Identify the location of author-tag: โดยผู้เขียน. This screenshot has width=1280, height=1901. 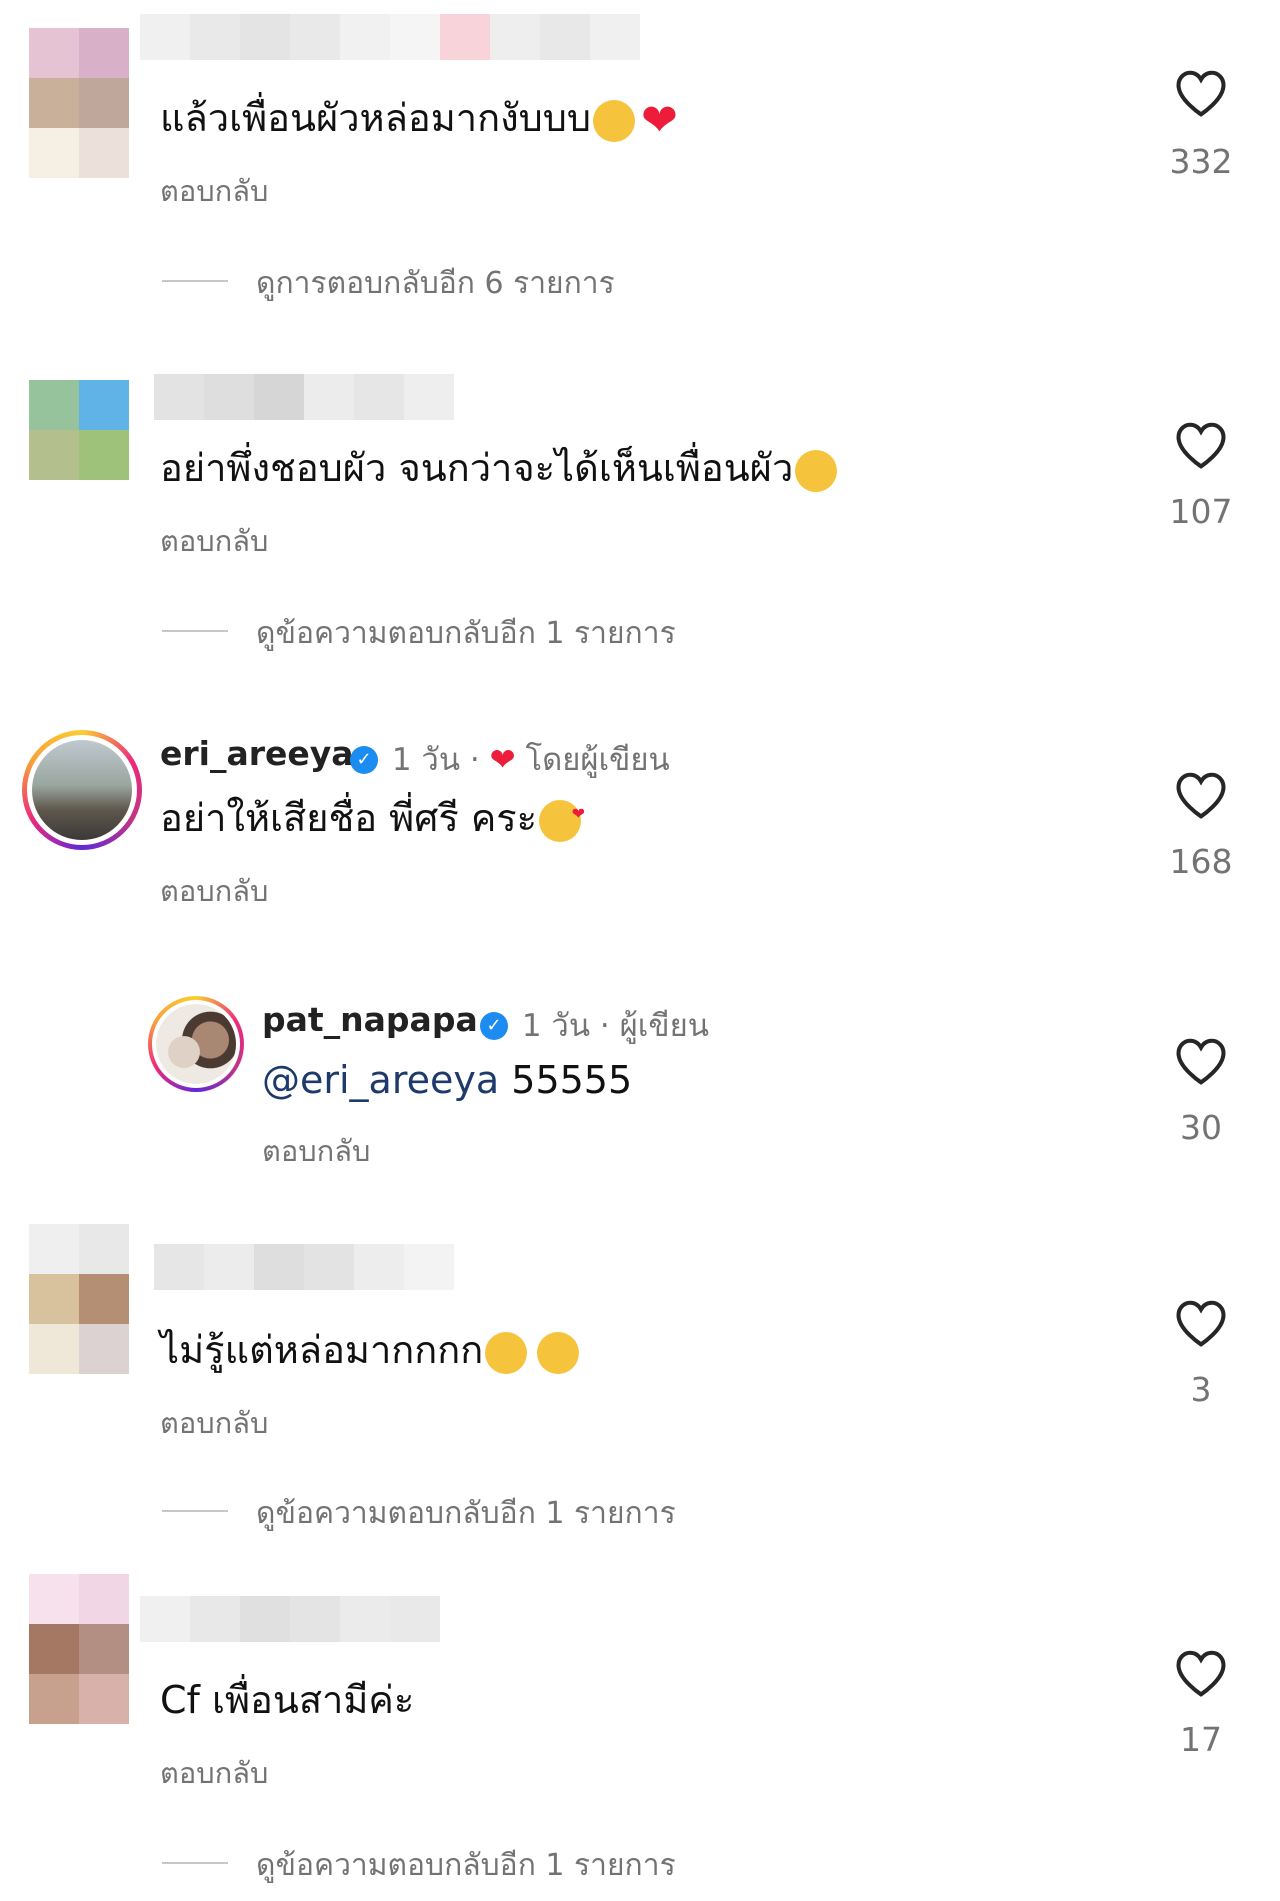
(597, 760).